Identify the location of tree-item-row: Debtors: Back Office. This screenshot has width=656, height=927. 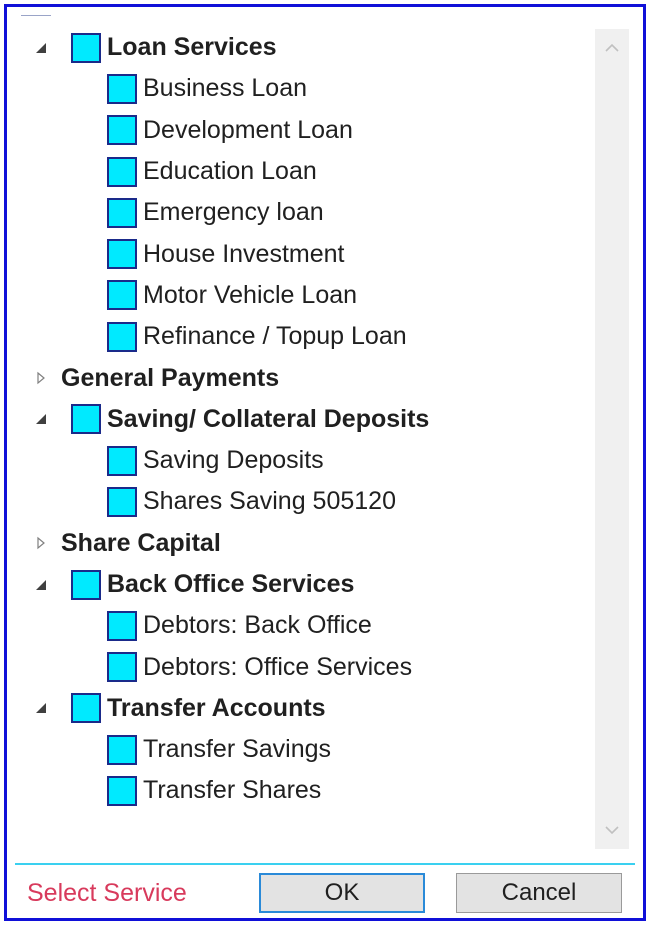
(305, 625).